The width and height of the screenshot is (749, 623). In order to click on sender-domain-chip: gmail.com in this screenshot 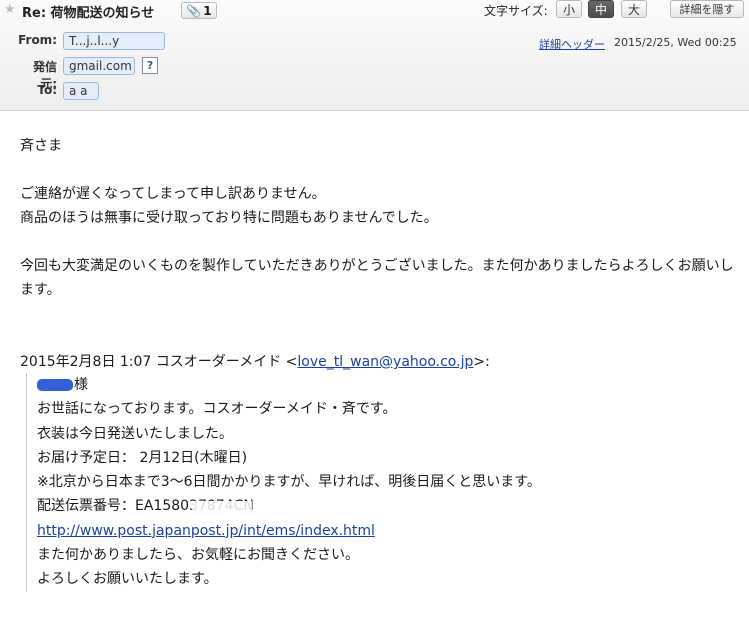, I will do `click(99, 66)`.